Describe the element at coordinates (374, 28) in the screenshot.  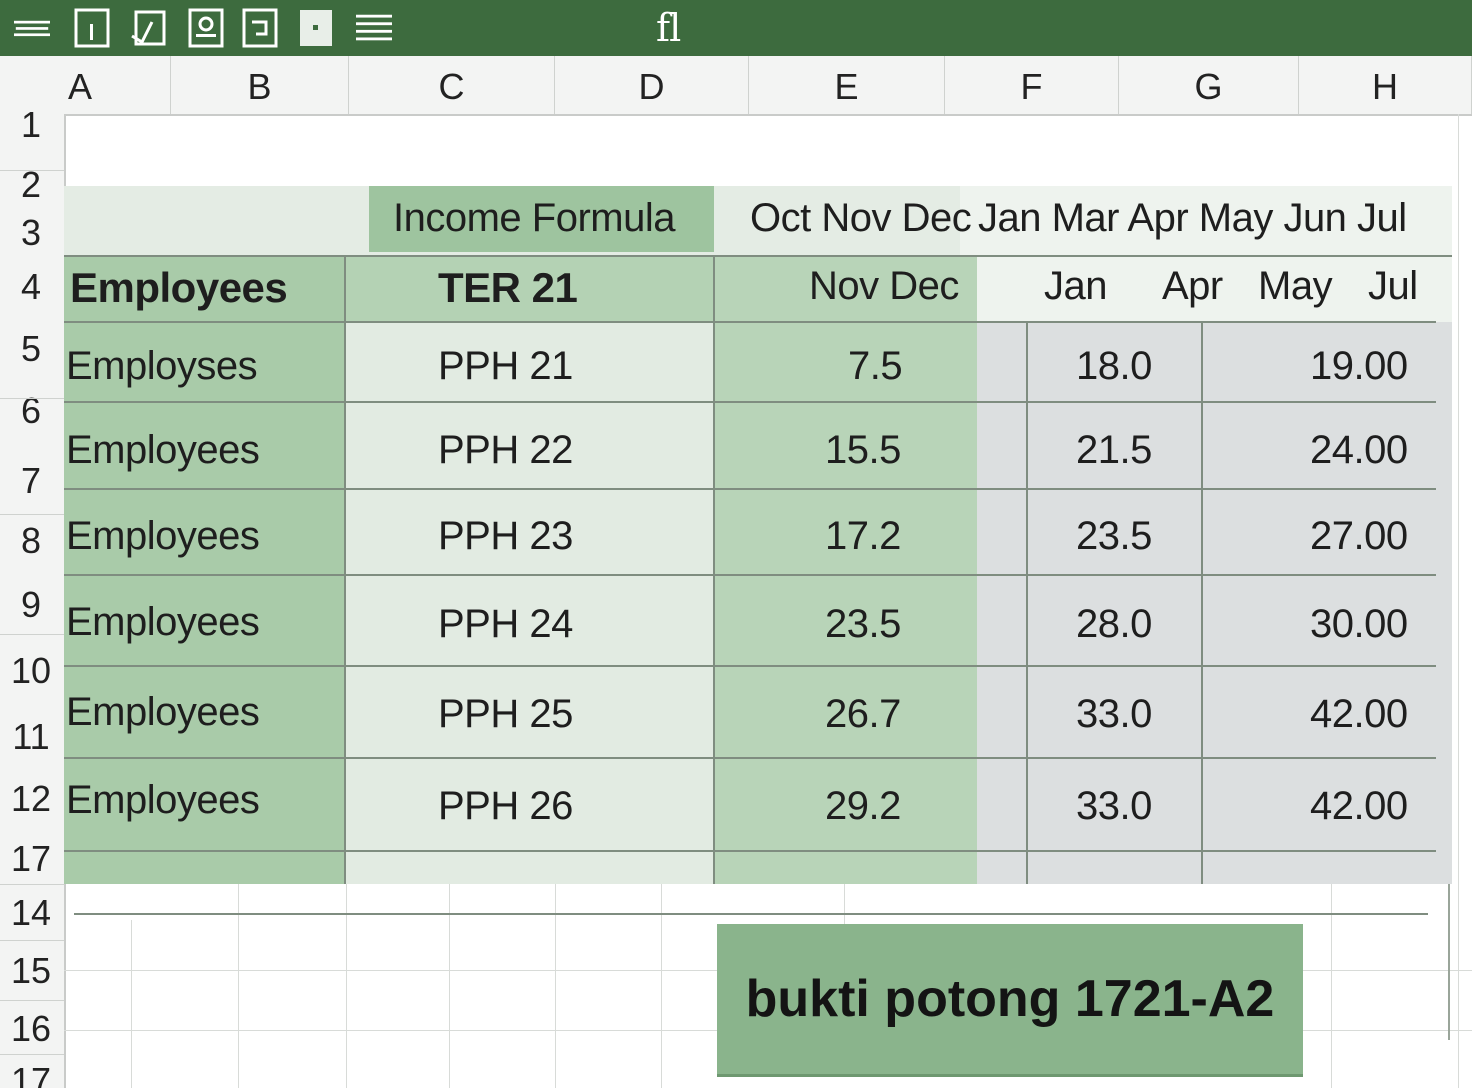
I see `list-icon` at that location.